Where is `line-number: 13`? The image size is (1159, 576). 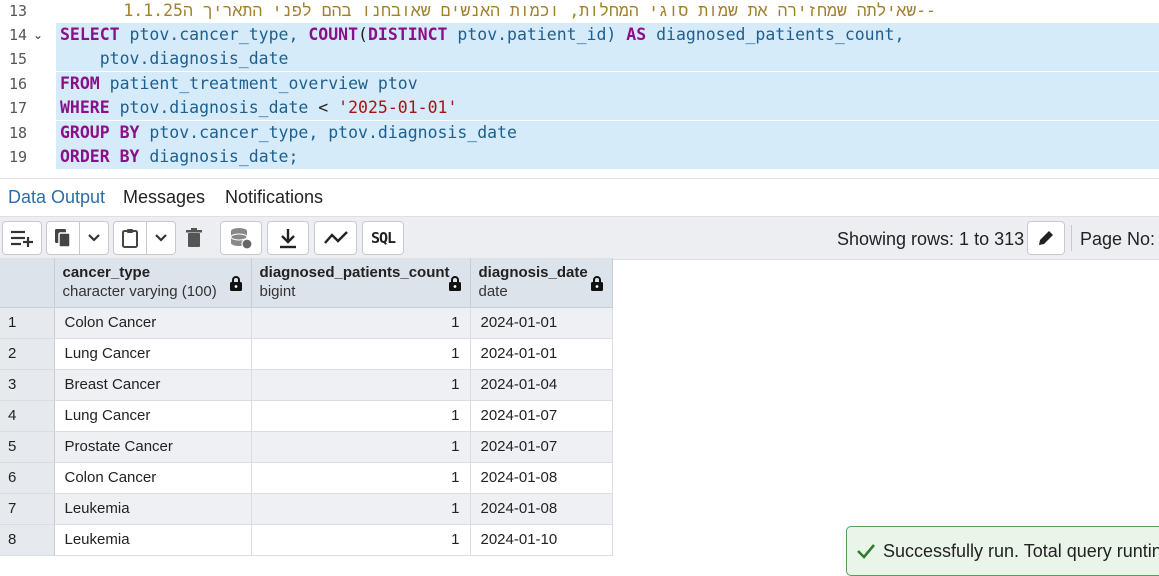 line-number: 13 is located at coordinates (17, 11).